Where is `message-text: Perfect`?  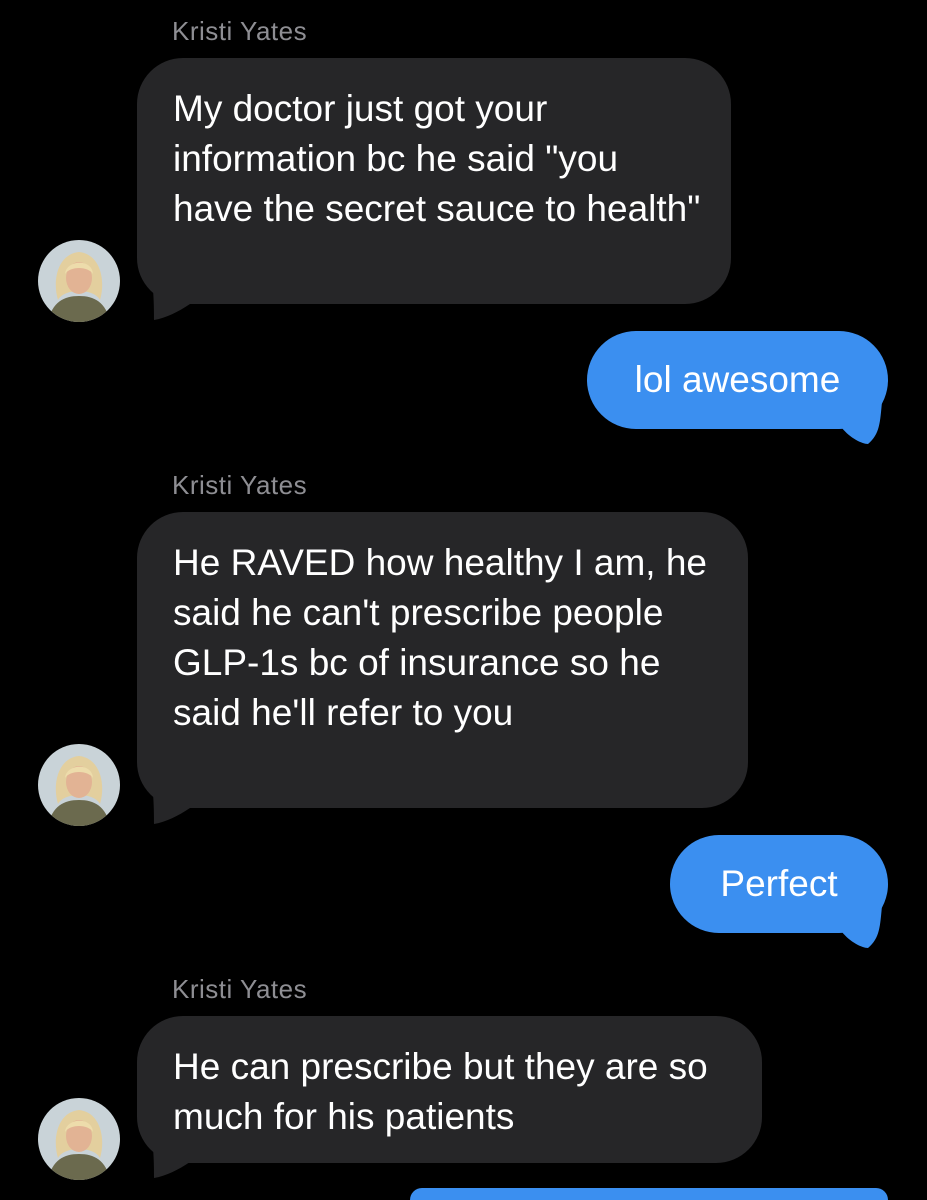 message-text: Perfect is located at coordinates (779, 883).